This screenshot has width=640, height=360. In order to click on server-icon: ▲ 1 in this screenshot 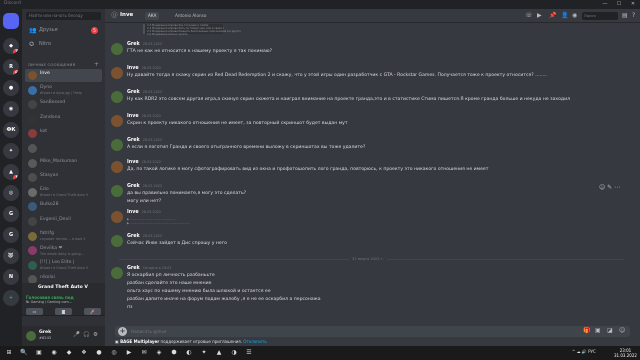, I will do `click(11, 172)`.